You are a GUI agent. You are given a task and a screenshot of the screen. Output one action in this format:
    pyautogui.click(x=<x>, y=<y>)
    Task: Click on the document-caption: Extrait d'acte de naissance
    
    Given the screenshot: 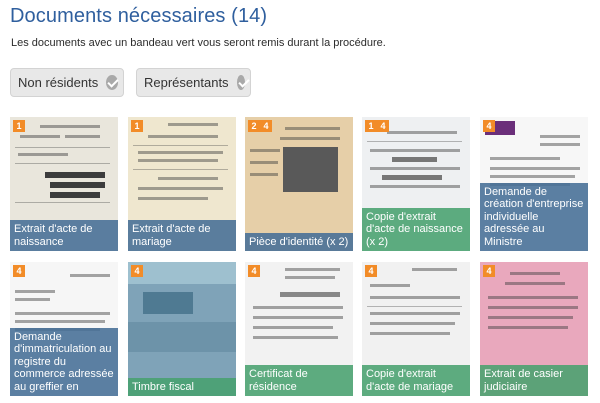 What is the action you would take?
    pyautogui.click(x=64, y=235)
    